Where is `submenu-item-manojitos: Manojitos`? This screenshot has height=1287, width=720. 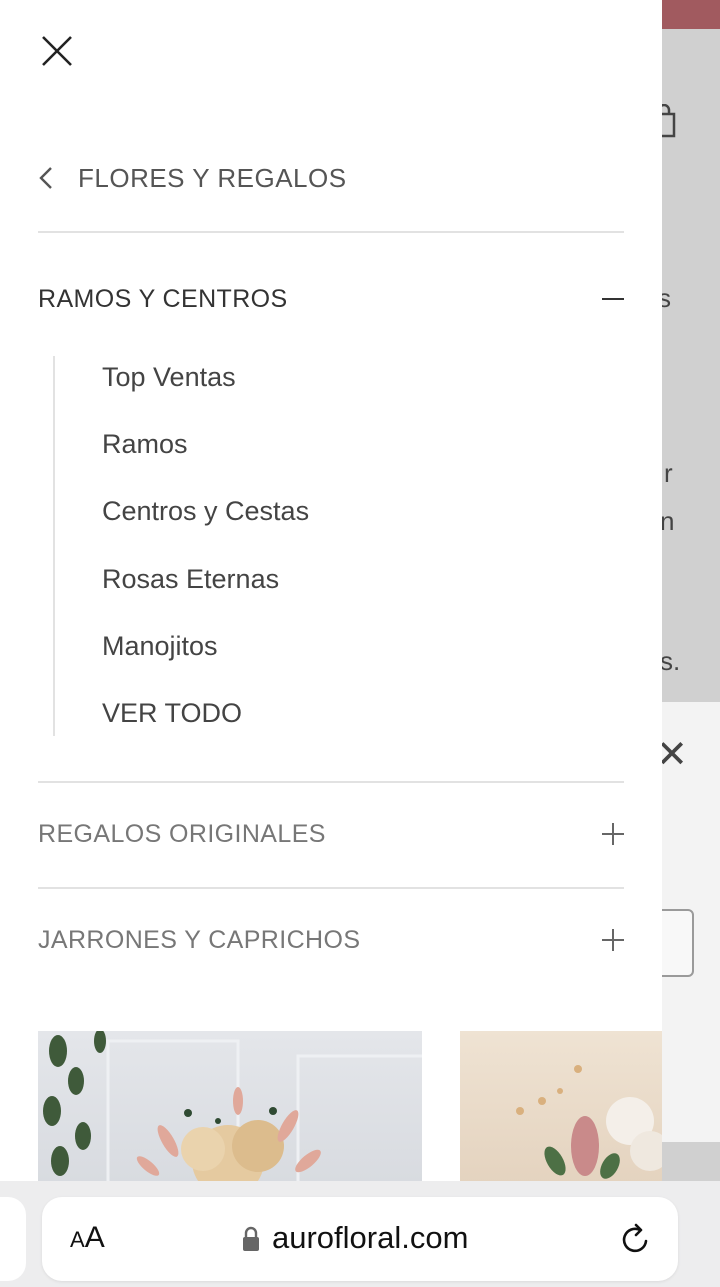 submenu-item-manojitos: Manojitos is located at coordinates (160, 646).